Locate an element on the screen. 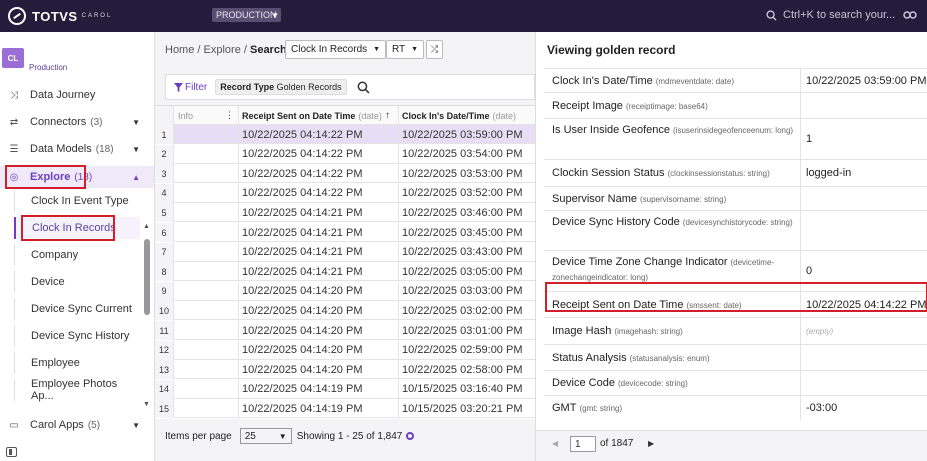 This screenshot has height=461, width=927. chevron-down-icon: ▼ is located at coordinates (136, 122).